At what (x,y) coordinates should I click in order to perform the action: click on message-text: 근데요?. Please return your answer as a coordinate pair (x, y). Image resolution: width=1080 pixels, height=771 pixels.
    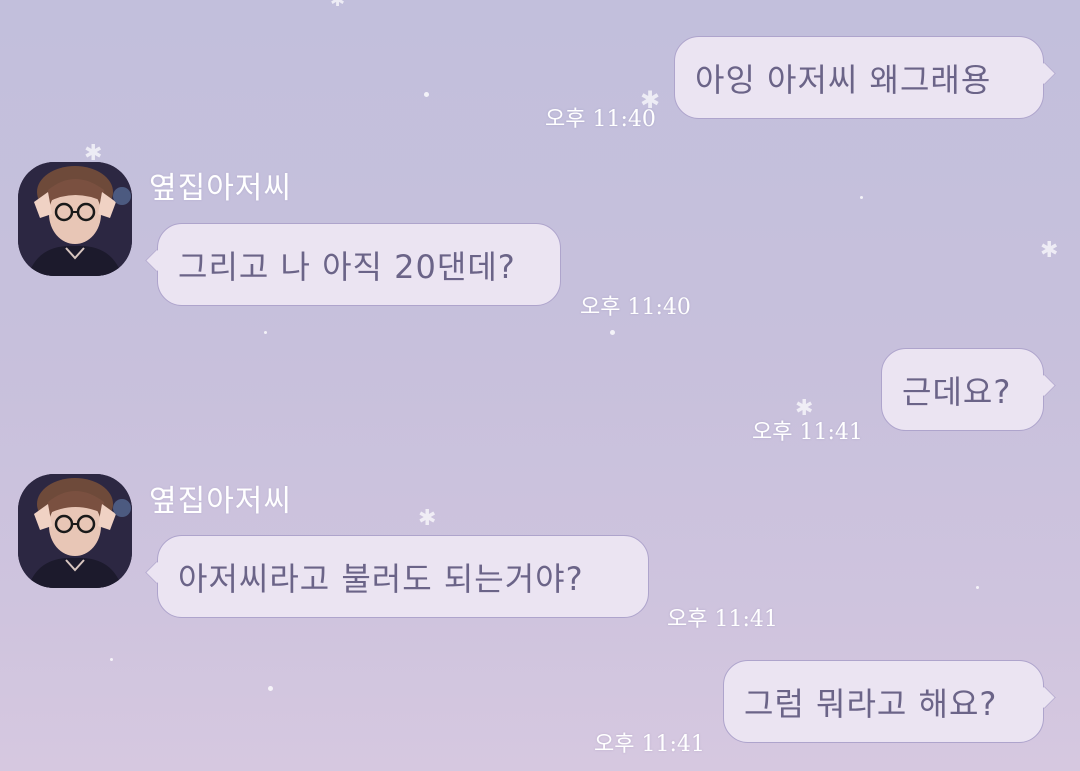
    Looking at the image, I should click on (957, 391).